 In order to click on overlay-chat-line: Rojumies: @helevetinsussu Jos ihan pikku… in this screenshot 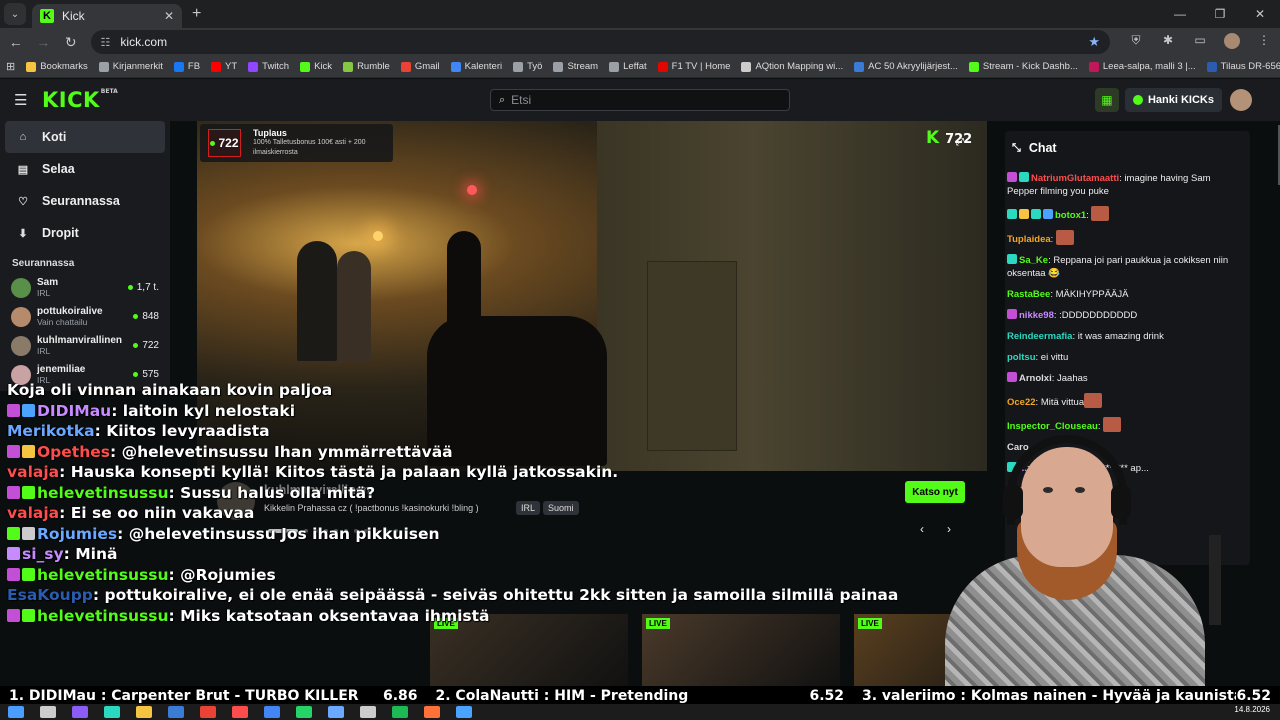, I will do `click(223, 534)`.